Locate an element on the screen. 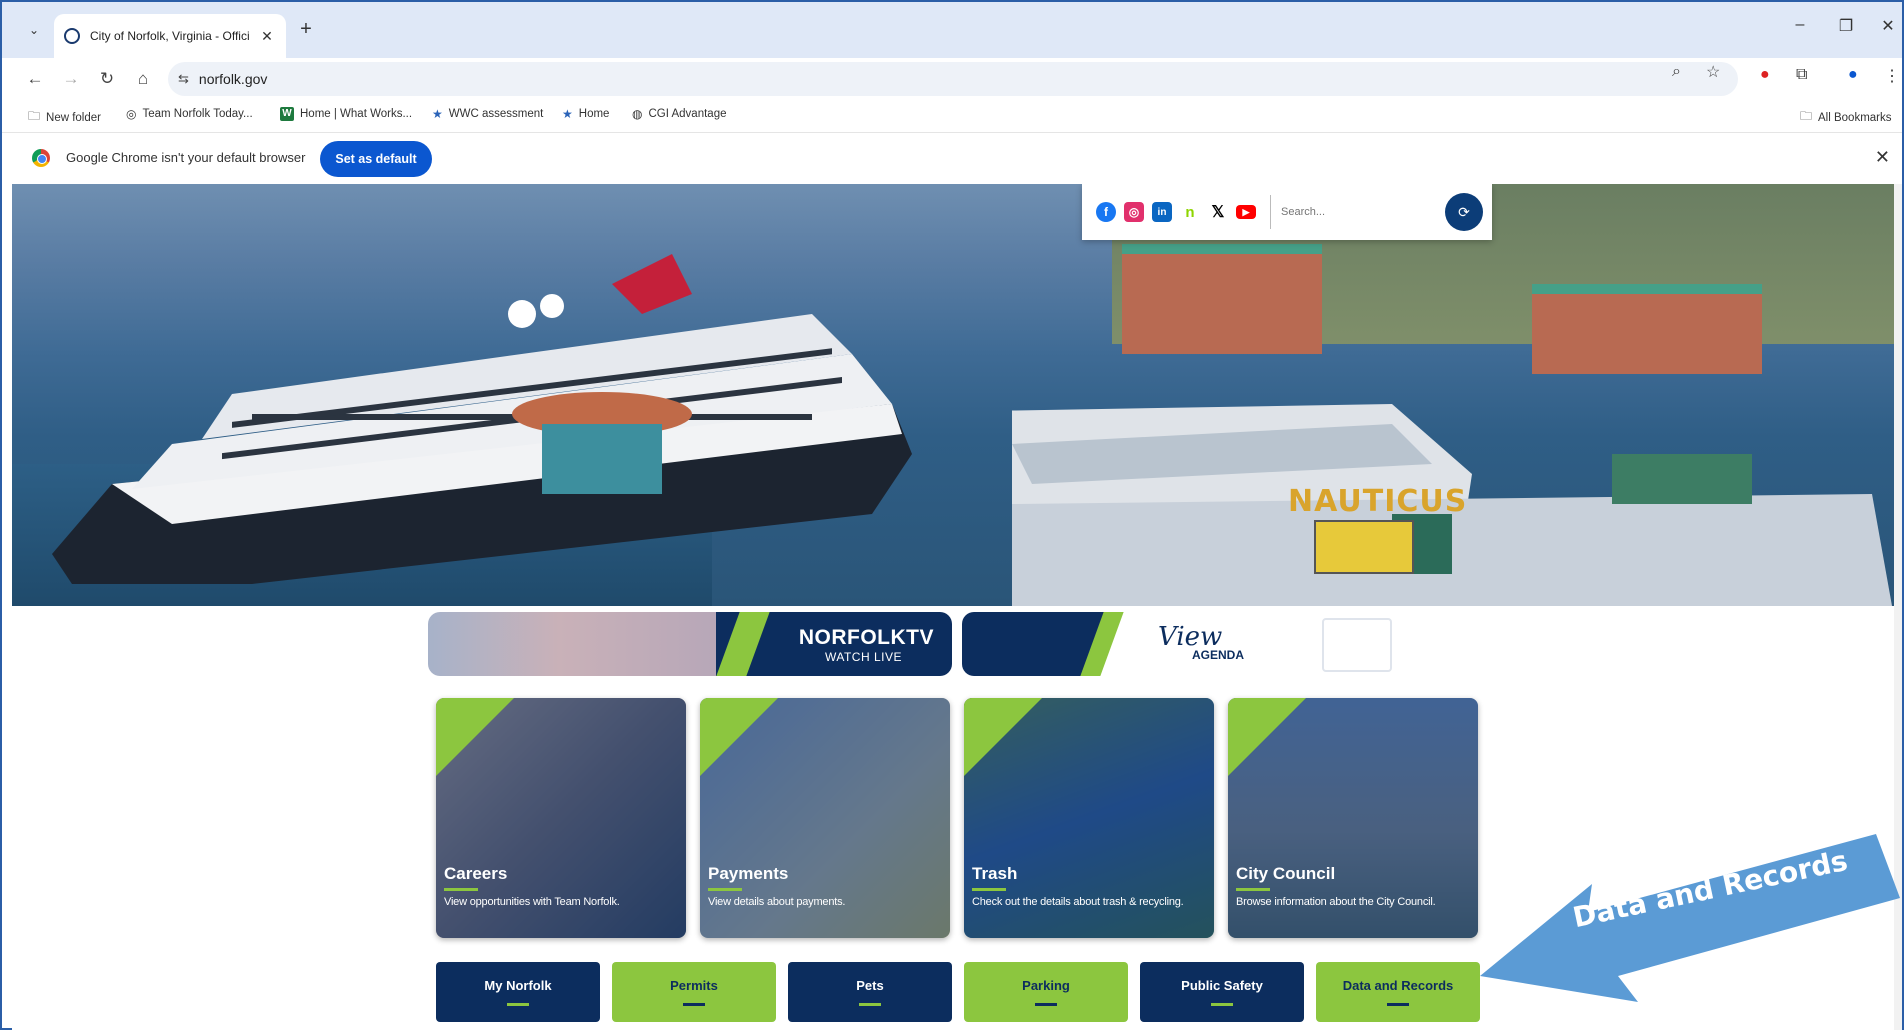 This screenshot has height=1032, width=1904. card-title: Payments is located at coordinates (748, 873).